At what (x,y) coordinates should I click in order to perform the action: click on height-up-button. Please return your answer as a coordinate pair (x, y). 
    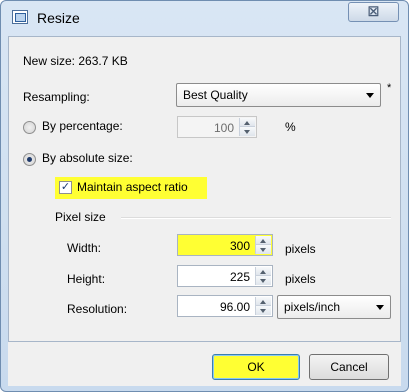
    Looking at the image, I should click on (263, 271).